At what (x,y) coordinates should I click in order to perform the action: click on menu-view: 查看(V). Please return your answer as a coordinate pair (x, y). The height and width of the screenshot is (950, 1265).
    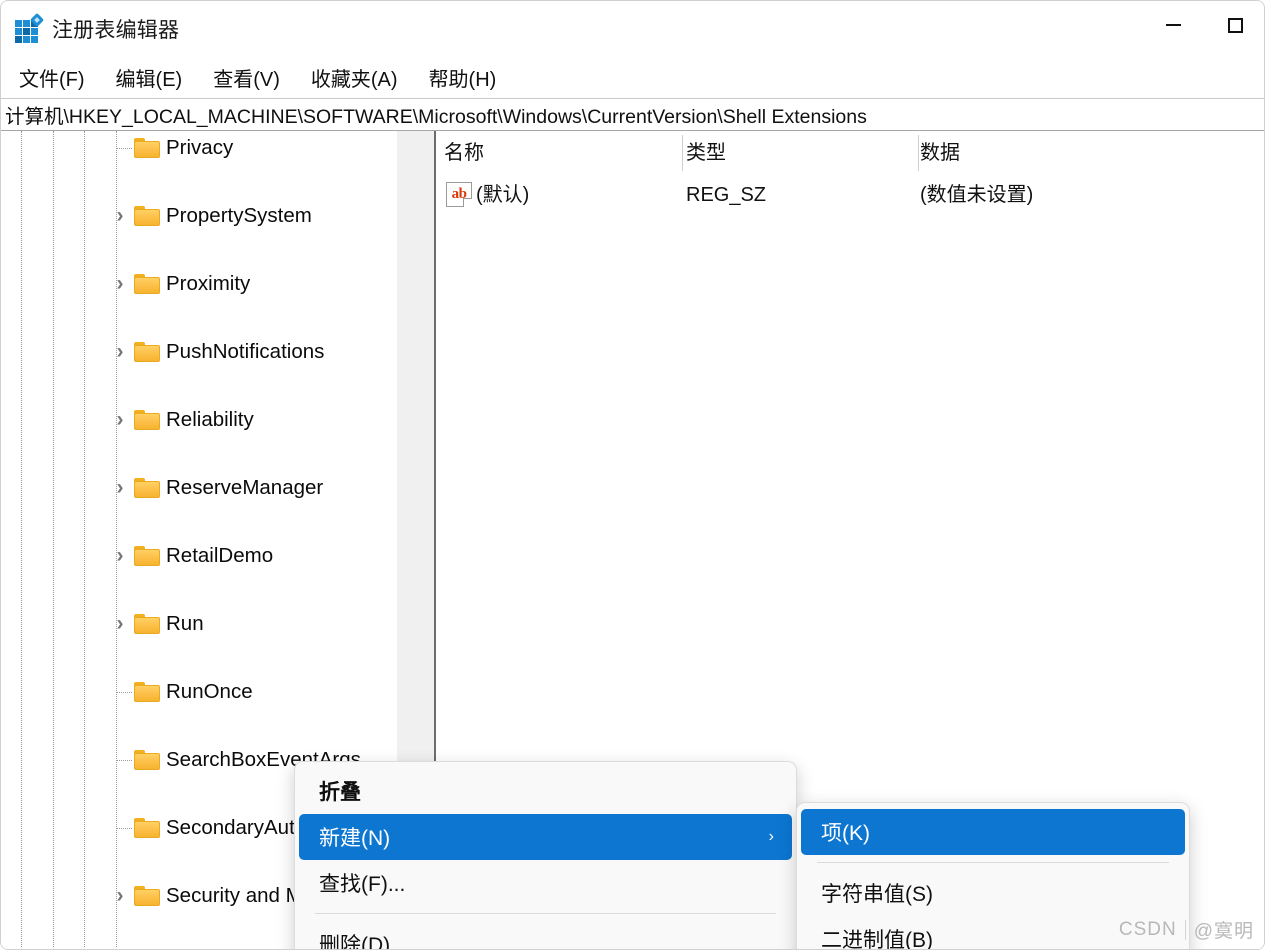
    Looking at the image, I should click on (246, 77).